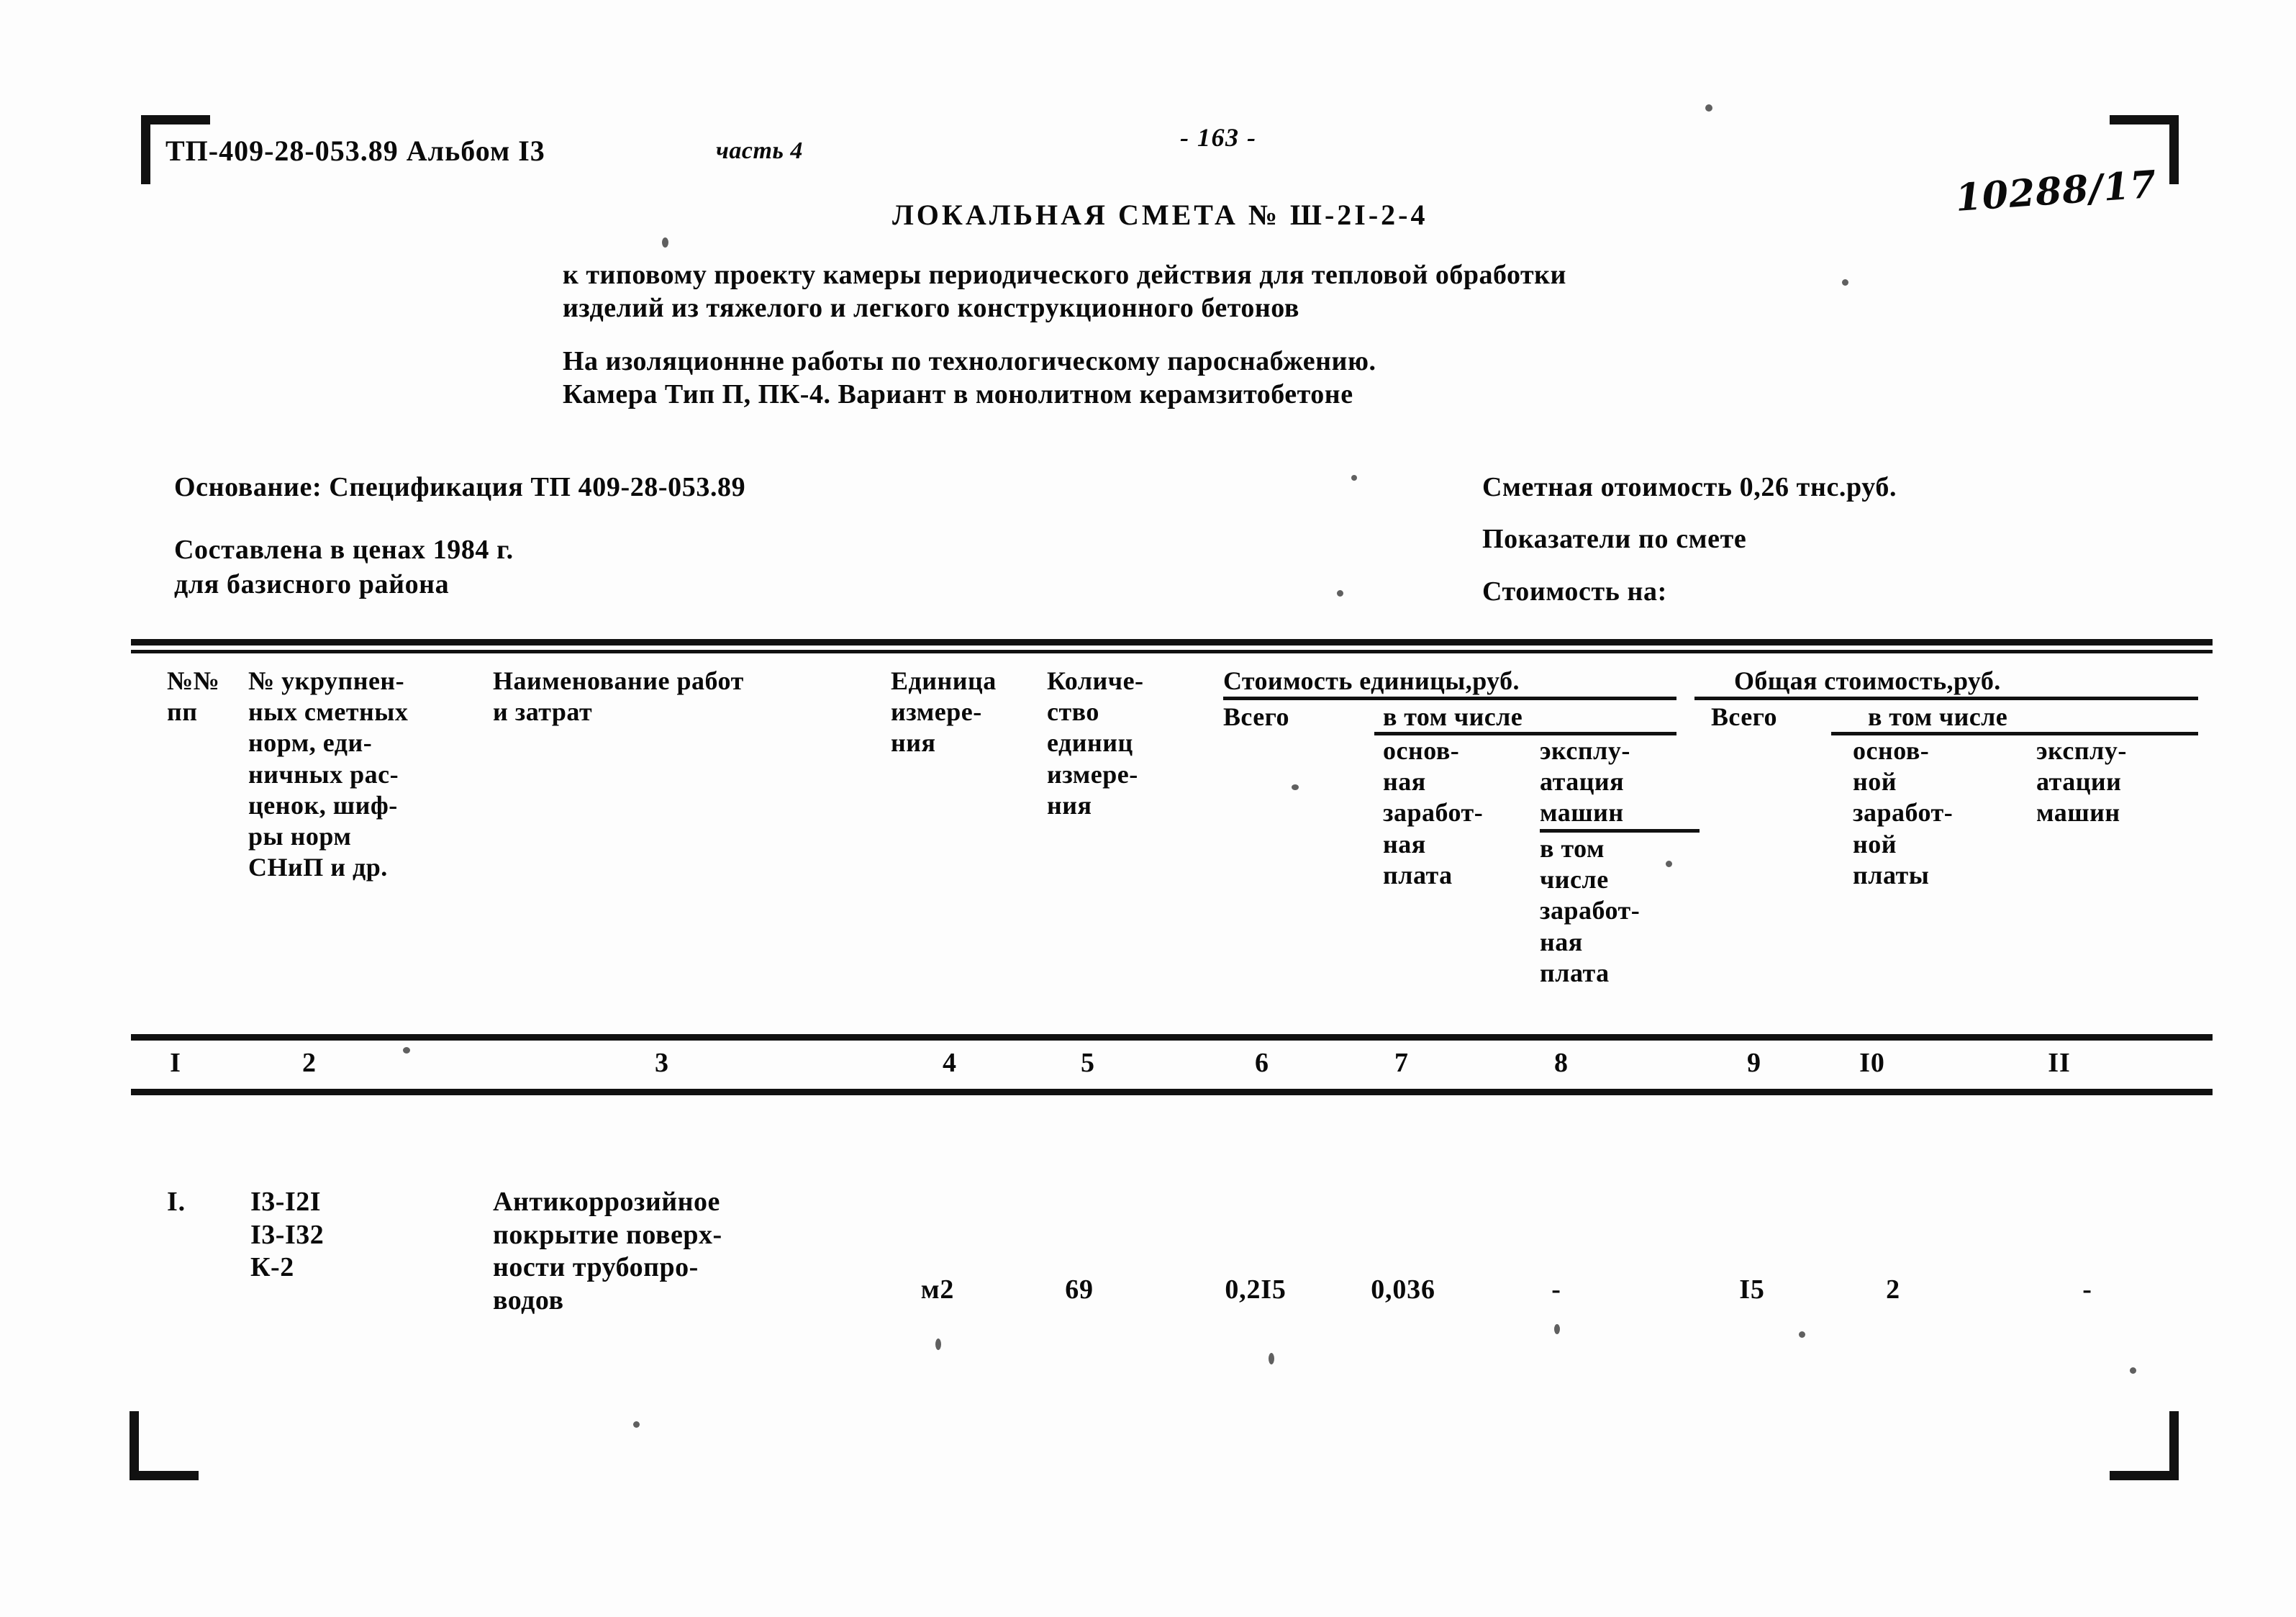 The height and width of the screenshot is (1617, 2296). What do you see at coordinates (760, 150) in the screenshot?
I see `document-part-label: часть 4` at bounding box center [760, 150].